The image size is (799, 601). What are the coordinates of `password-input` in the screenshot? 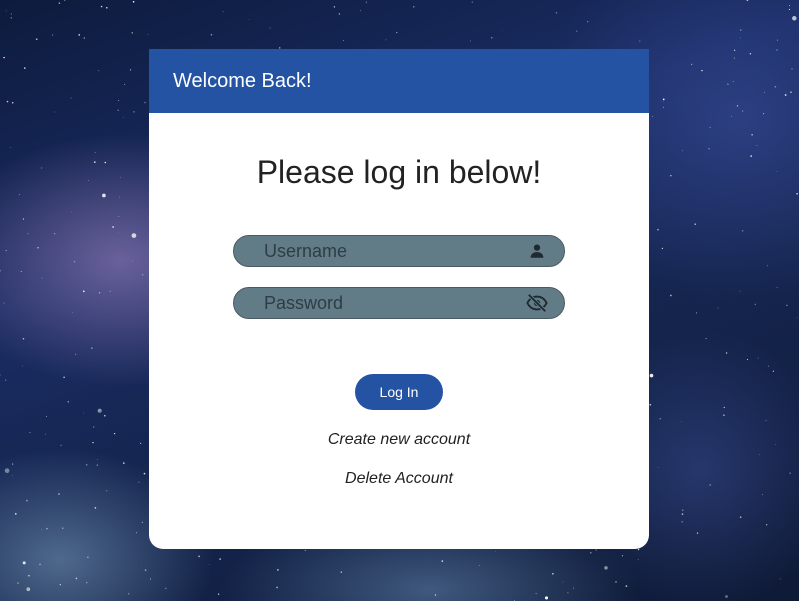 It's located at (380, 303).